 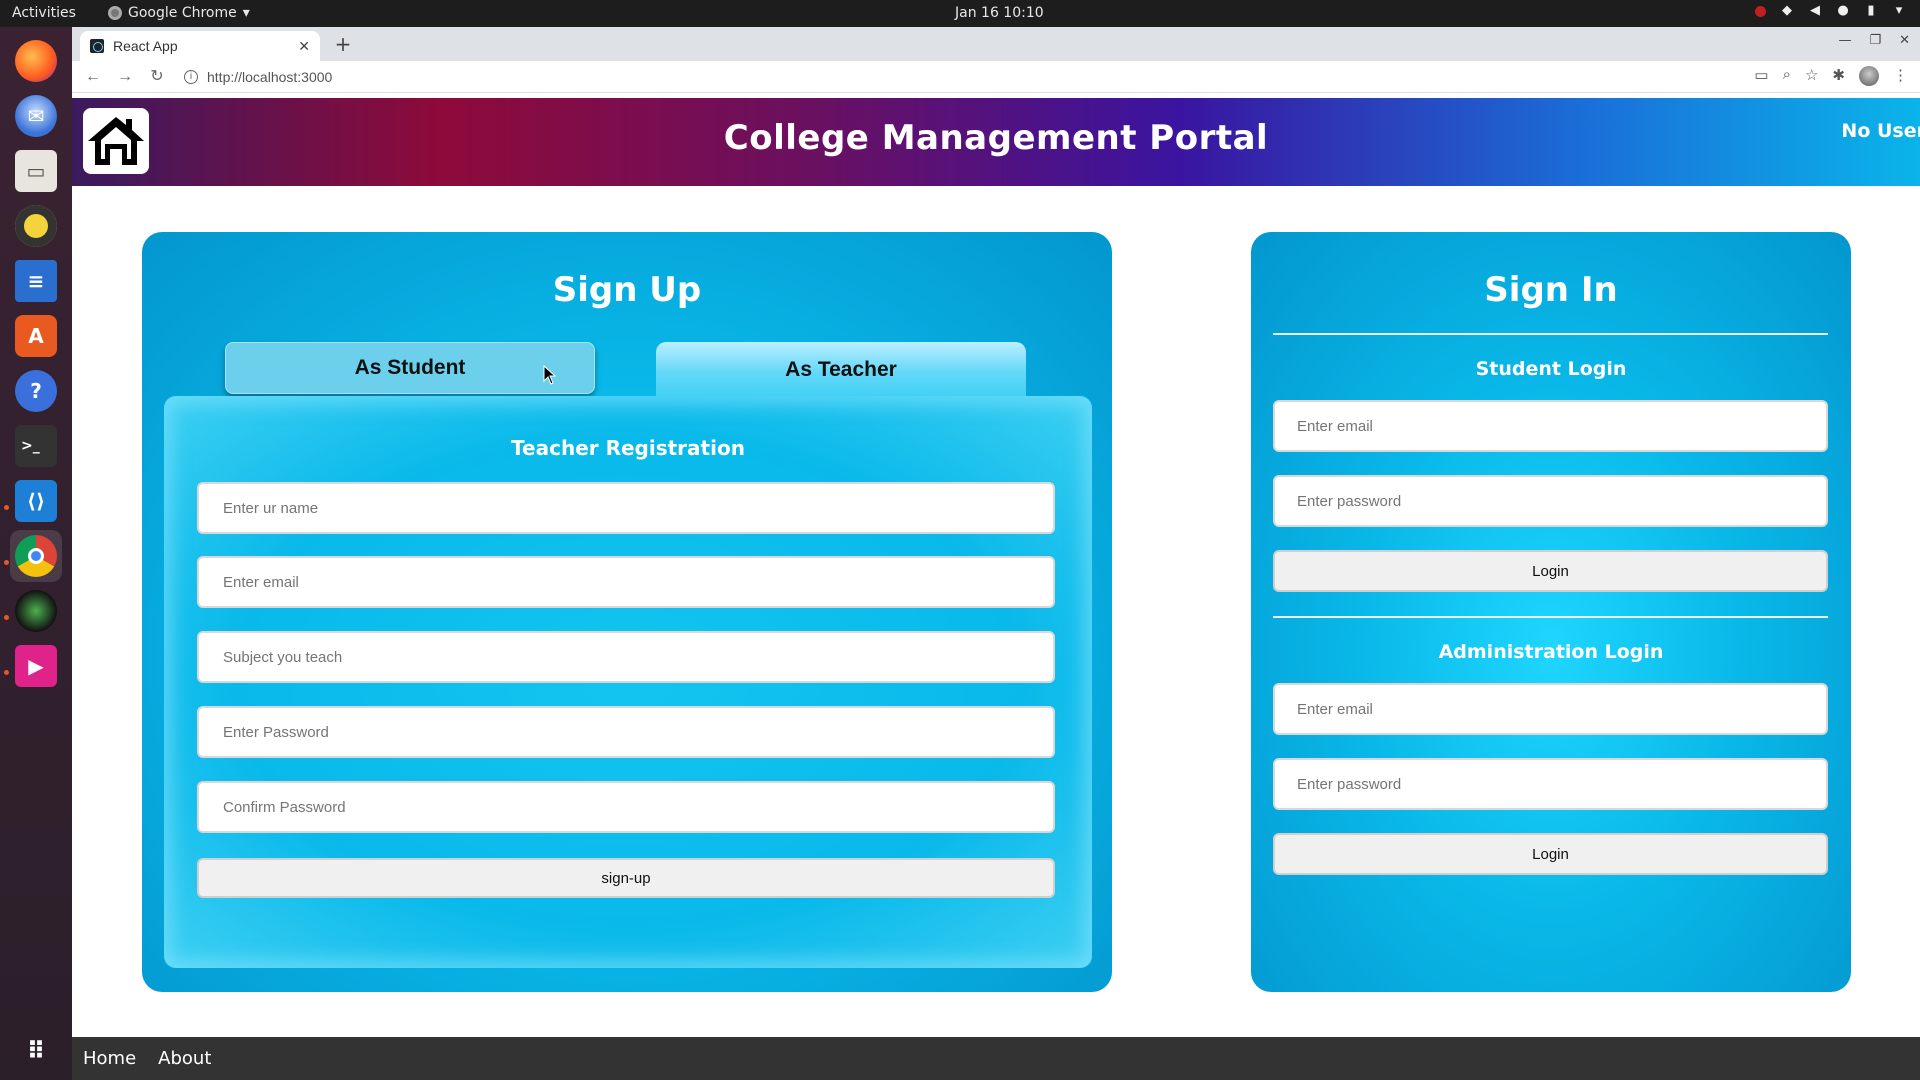 I want to click on browser-tab: React App ✕, so click(x=200, y=46).